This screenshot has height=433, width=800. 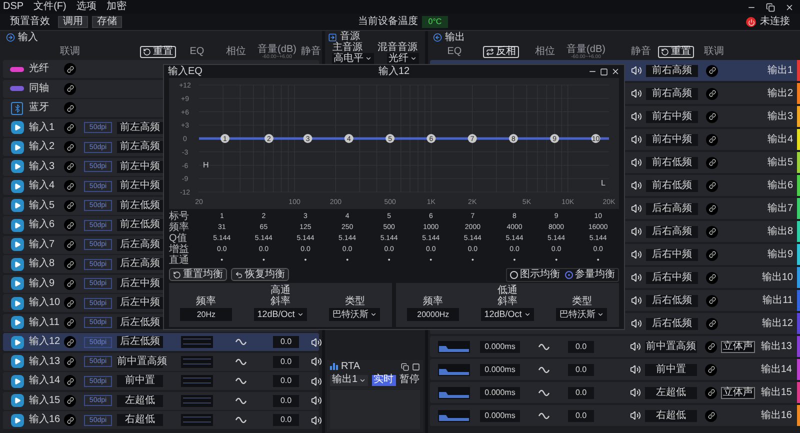 I want to click on row-label: 增益, so click(x=179, y=249).